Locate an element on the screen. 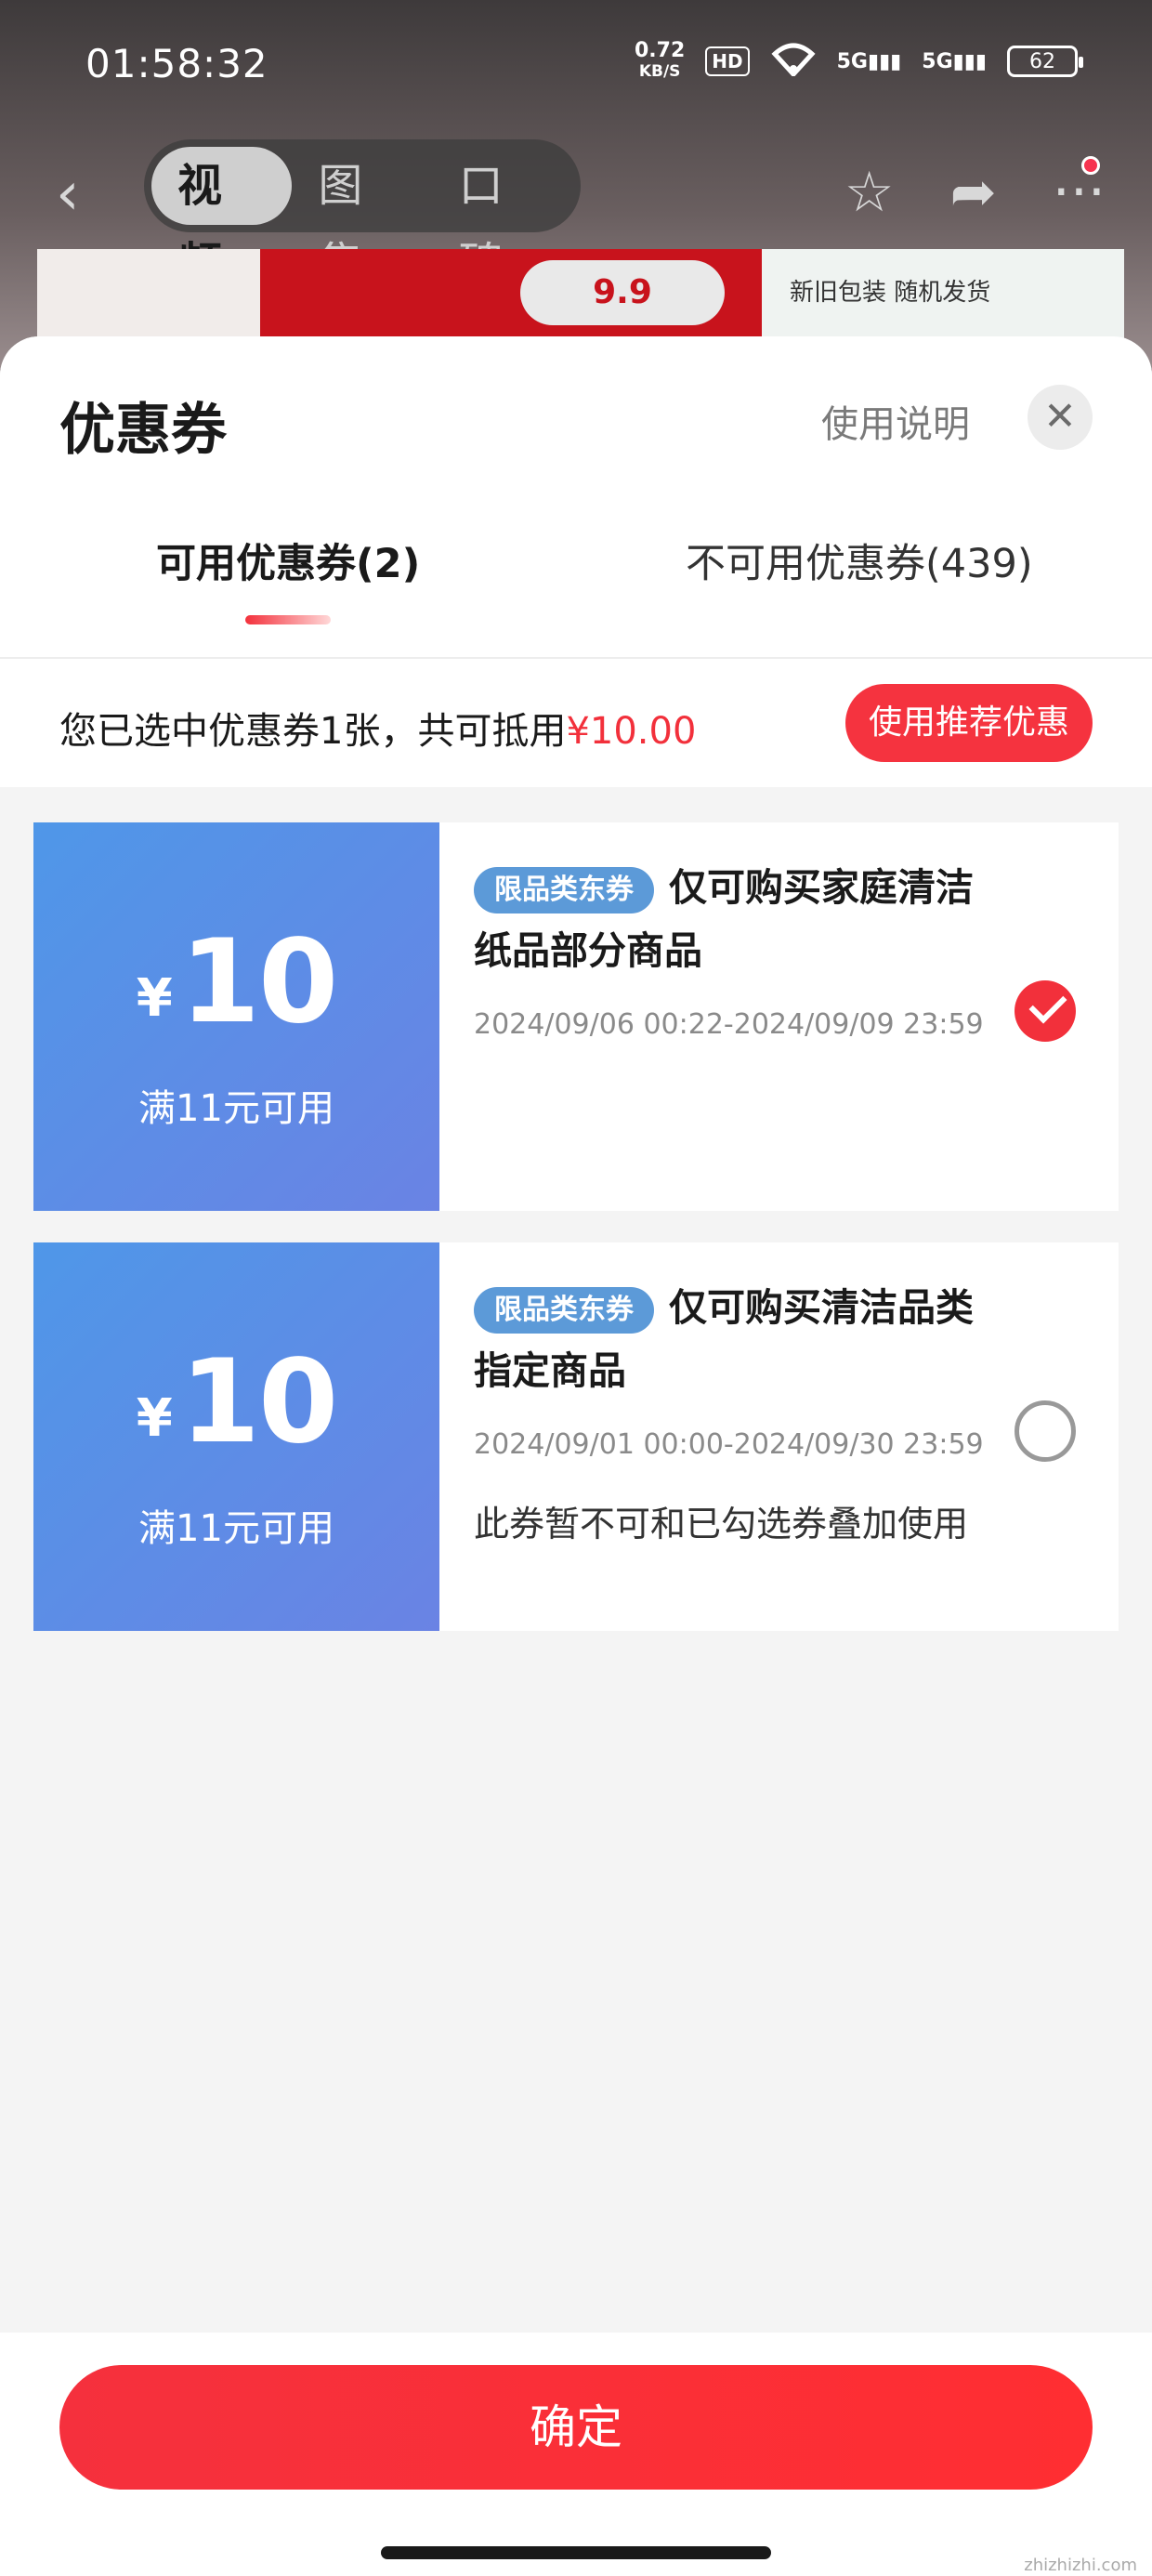  confirm-button: 确定 is located at coordinates (576, 2427).